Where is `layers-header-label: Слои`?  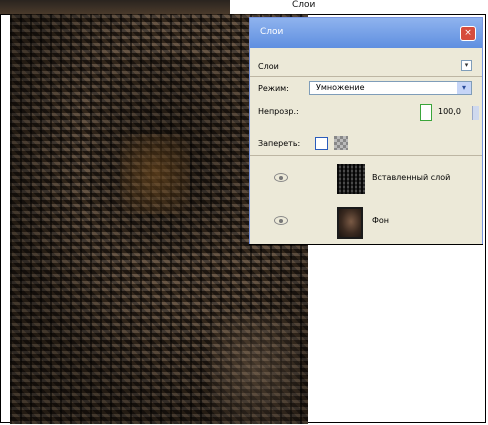
layers-header-label: Слои is located at coordinates (268, 66).